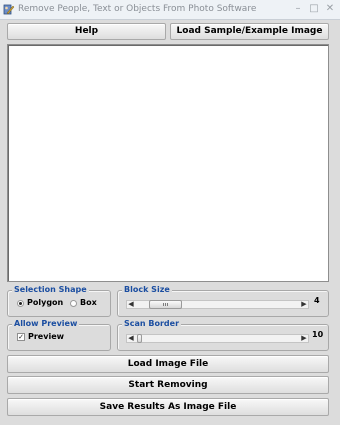 The image size is (340, 425). Describe the element at coordinates (317, 300) in the screenshot. I see `block-size-value: 4` at that location.